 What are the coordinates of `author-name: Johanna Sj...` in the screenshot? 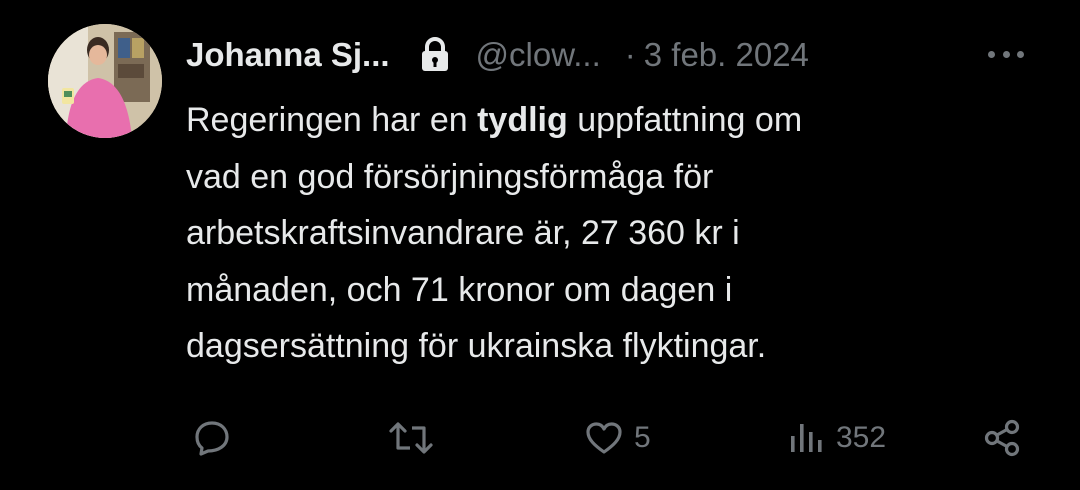 It's located at (288, 55).